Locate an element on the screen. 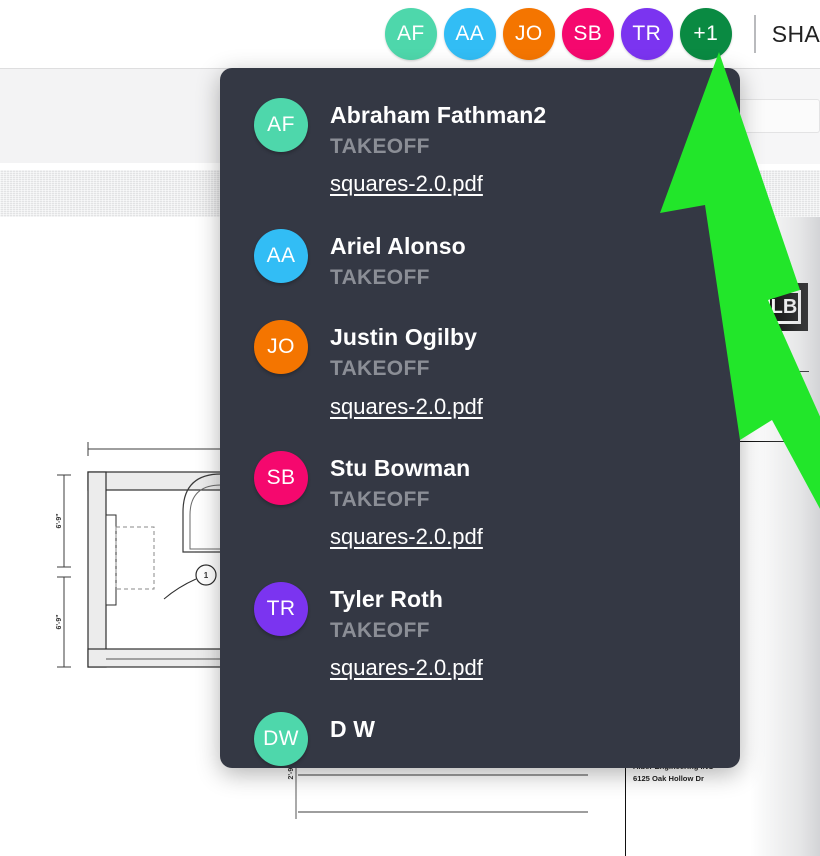 The image size is (820, 856). collaborator-name: Ariel Alonso is located at coordinates (398, 245).